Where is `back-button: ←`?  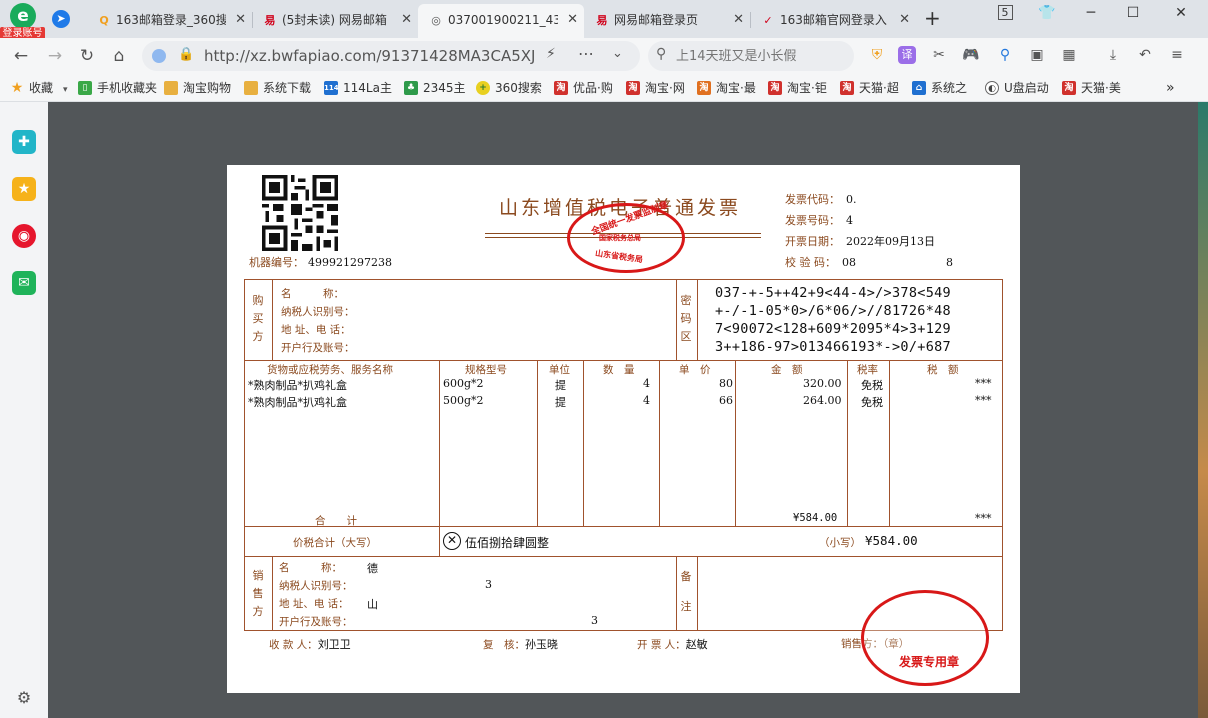 back-button: ← is located at coordinates (21, 56).